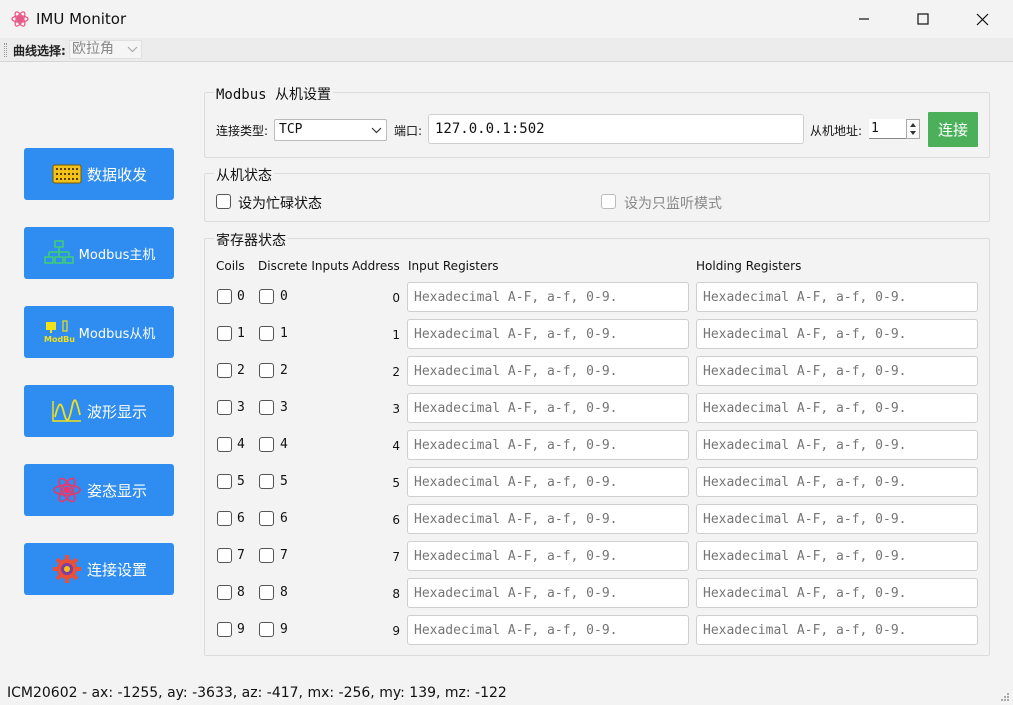 The image size is (1013, 705). What do you see at coordinates (284, 370) in the screenshot?
I see `discrete-input-label: 2` at bounding box center [284, 370].